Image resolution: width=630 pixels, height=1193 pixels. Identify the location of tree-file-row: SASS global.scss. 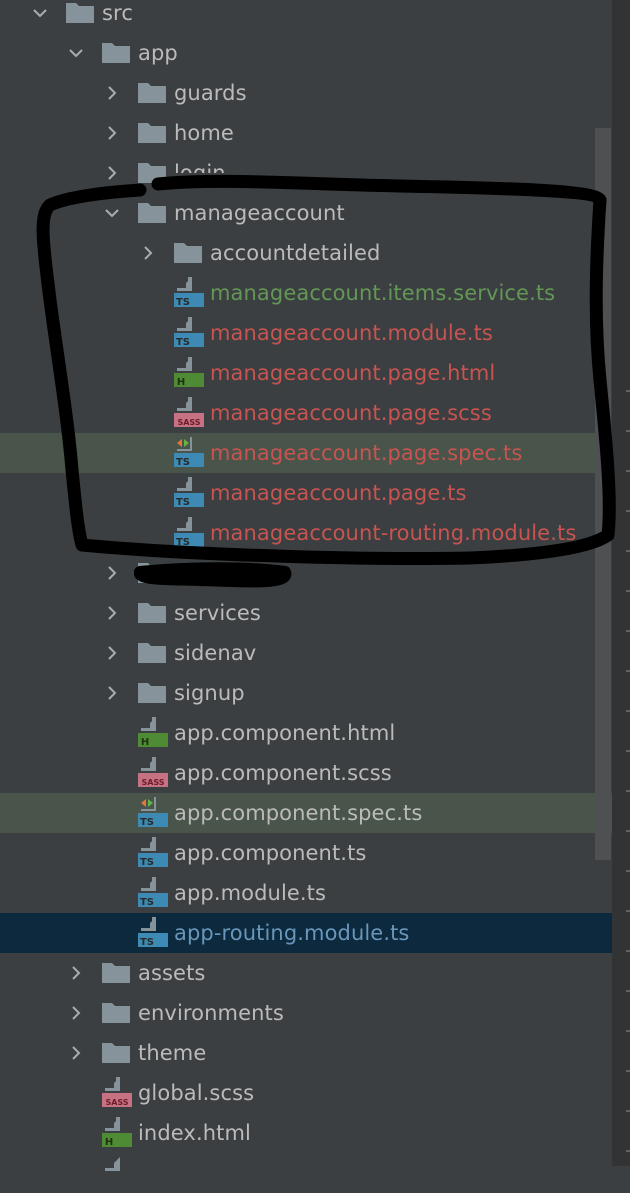
(315, 1093).